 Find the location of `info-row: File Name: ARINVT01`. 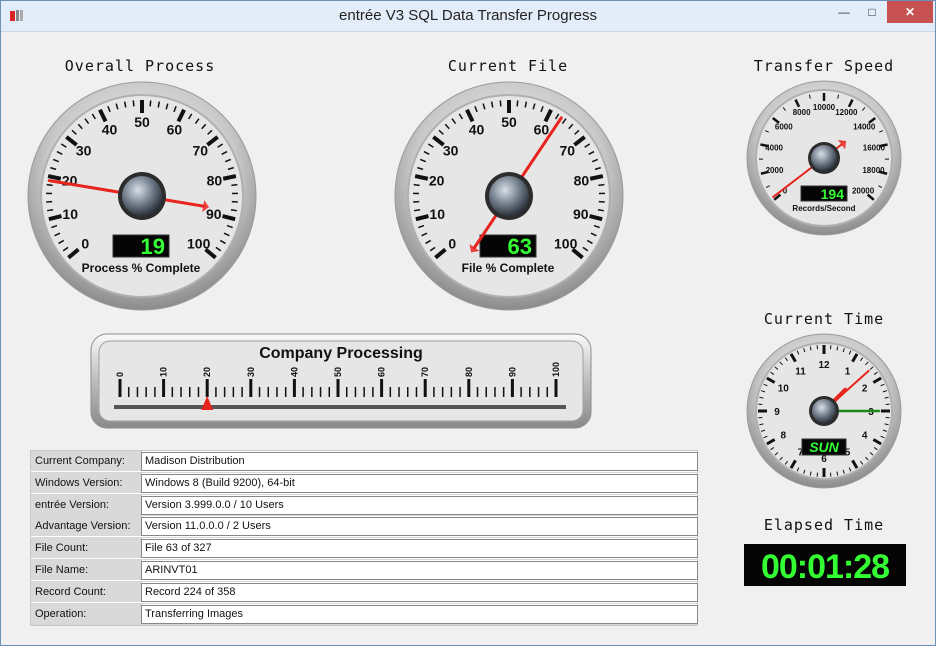

info-row: File Name: ARINVT01 is located at coordinates (364, 570).